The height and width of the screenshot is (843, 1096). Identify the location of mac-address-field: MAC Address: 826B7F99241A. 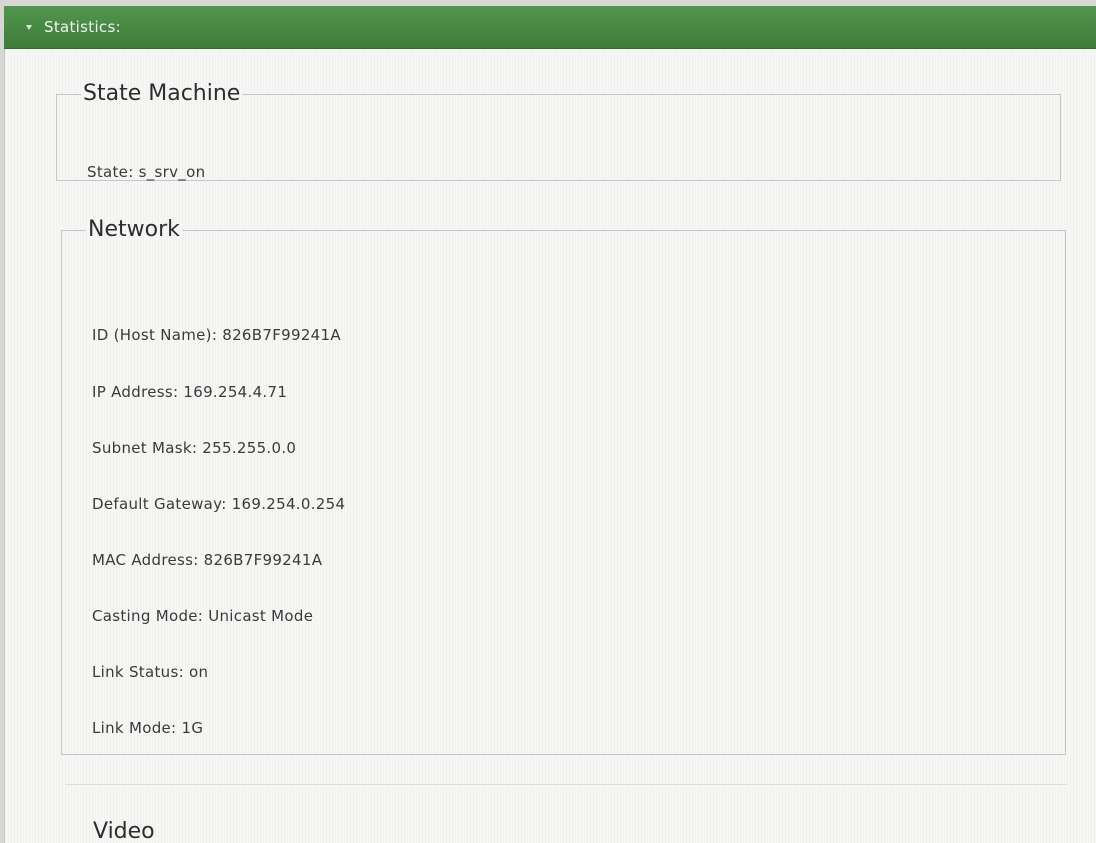
(207, 560).